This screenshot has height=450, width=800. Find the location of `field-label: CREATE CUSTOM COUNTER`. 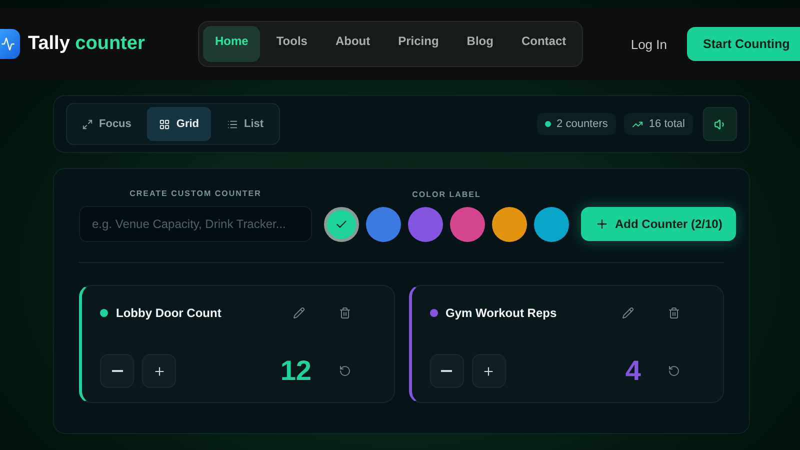

field-label: CREATE CUSTOM COUNTER is located at coordinates (196, 193).